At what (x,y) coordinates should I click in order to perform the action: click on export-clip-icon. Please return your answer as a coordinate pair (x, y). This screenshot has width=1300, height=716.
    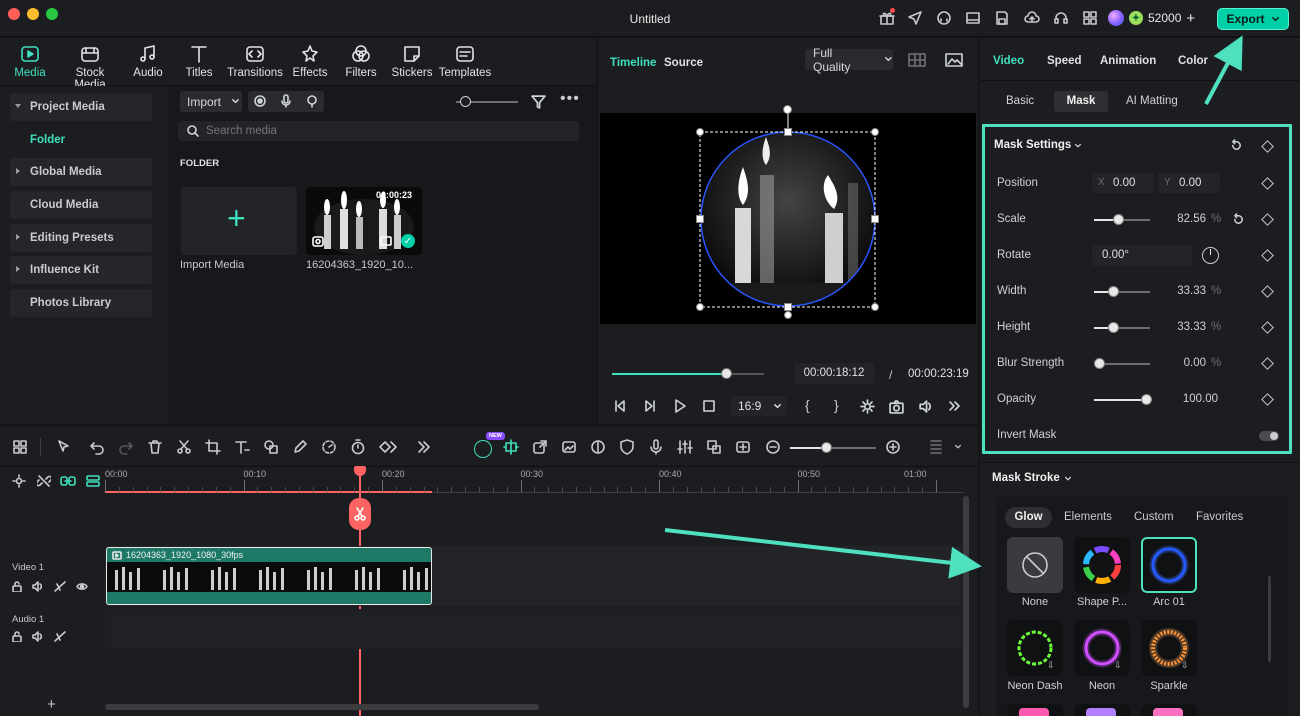
    Looking at the image, I should click on (540, 447).